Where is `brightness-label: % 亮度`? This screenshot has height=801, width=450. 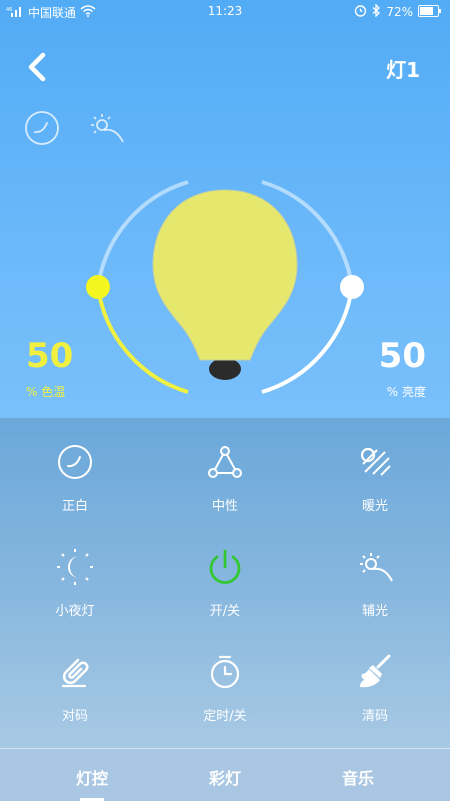
brightness-label: % 亮度 is located at coordinates (406, 392).